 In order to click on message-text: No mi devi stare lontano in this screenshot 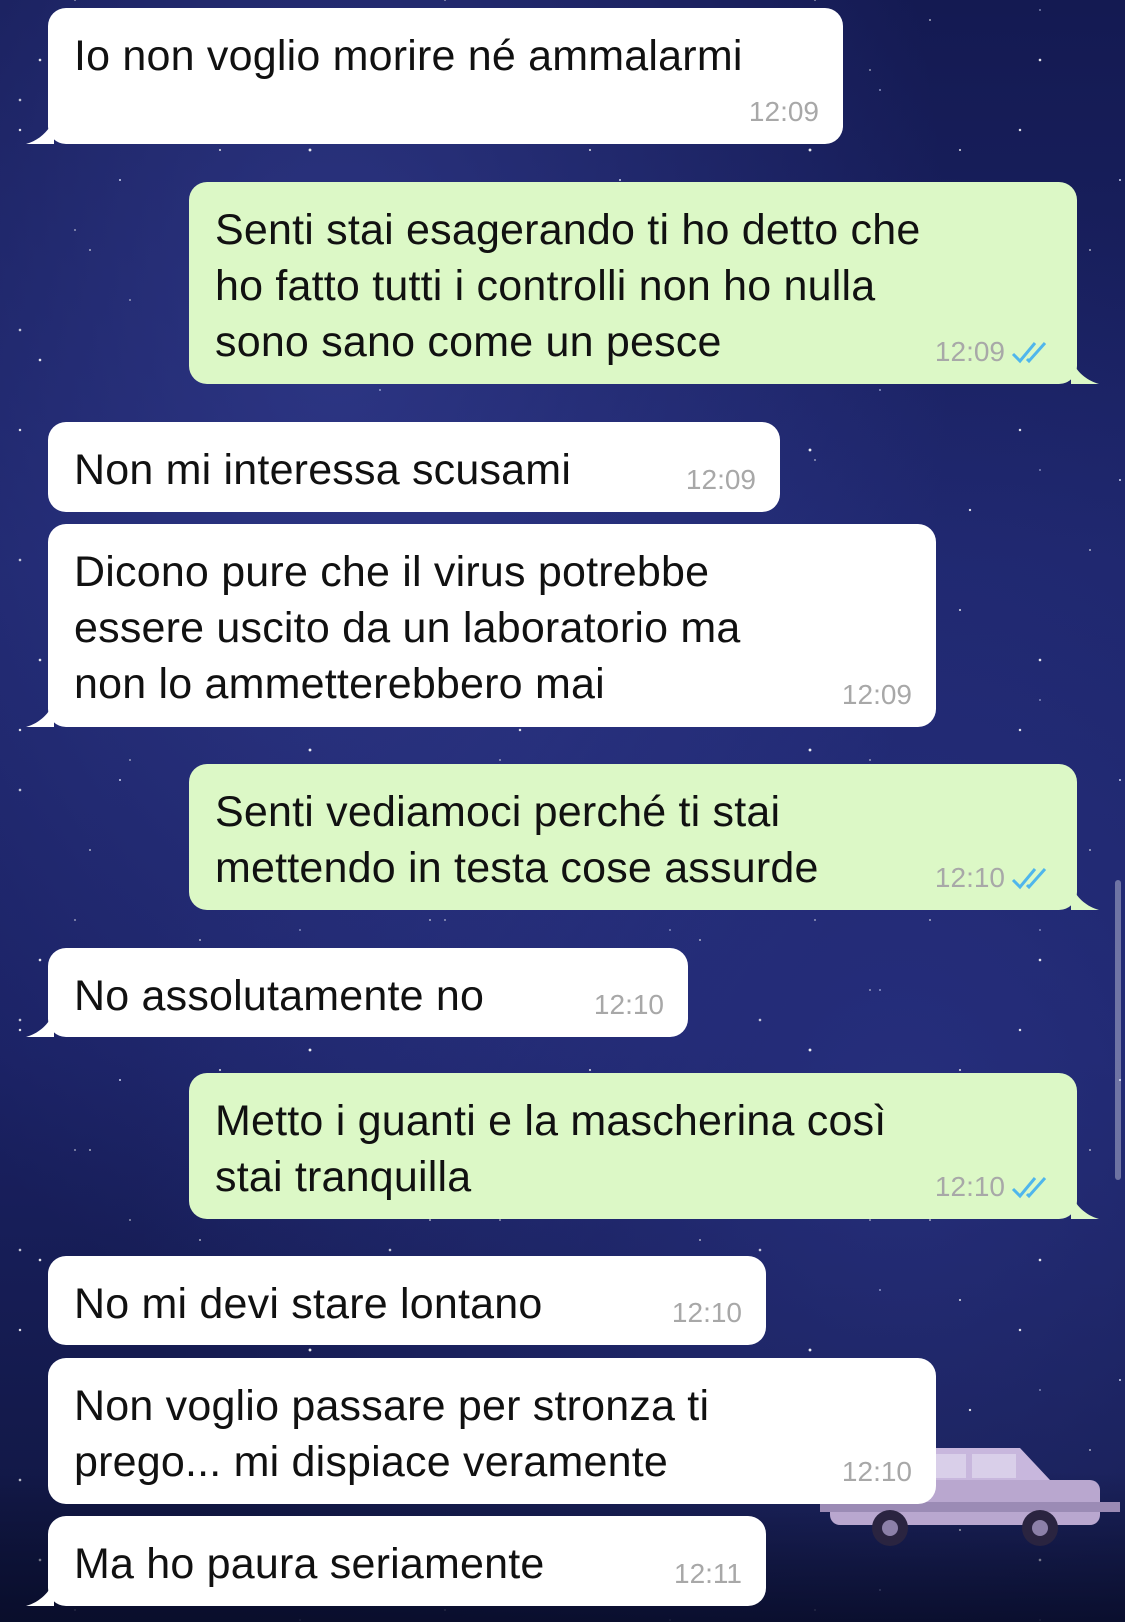, I will do `click(308, 1304)`.